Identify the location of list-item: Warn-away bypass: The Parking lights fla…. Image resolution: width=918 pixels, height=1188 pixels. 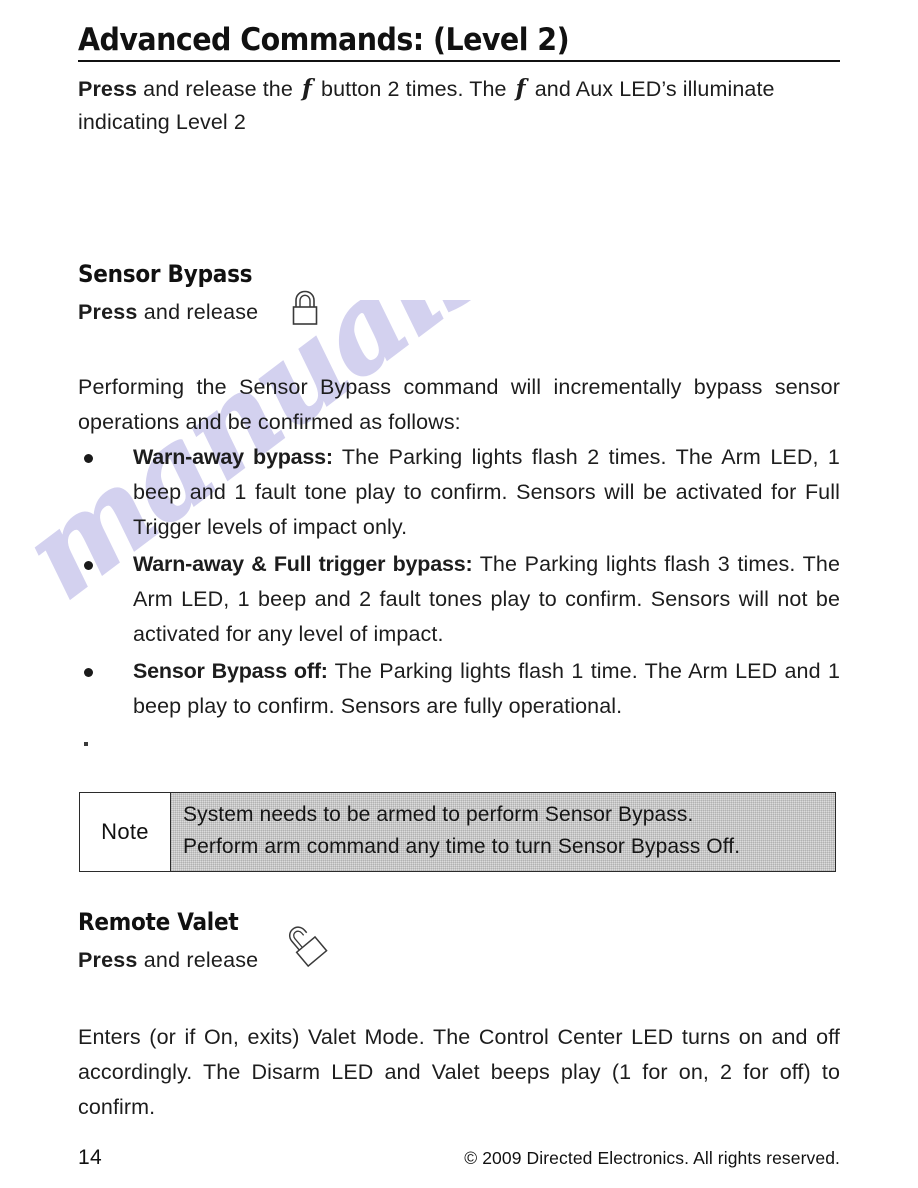
(459, 492).